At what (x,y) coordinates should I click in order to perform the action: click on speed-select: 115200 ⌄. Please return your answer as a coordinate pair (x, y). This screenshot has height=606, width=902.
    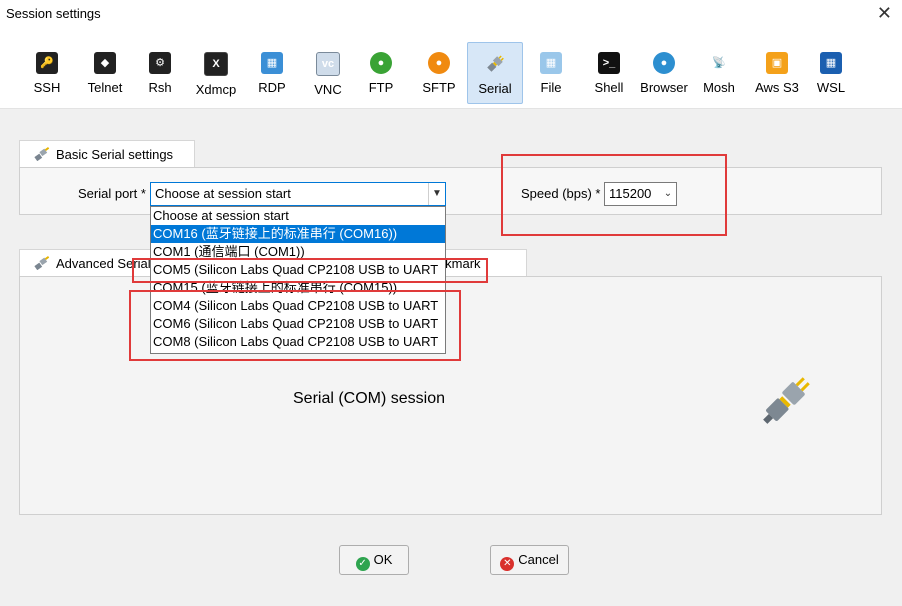
    Looking at the image, I should click on (640, 194).